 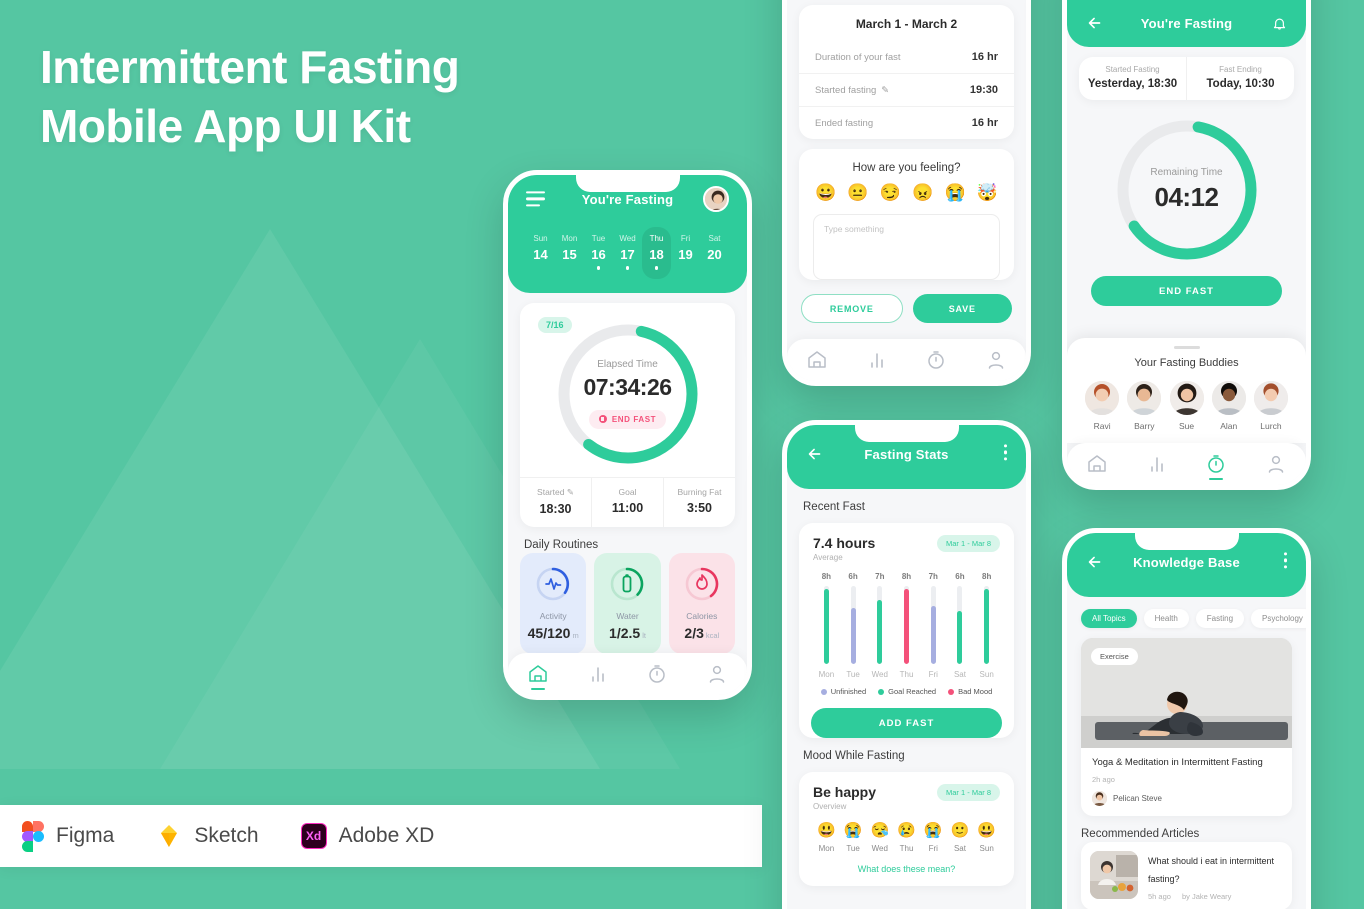 What do you see at coordinates (699, 491) in the screenshot?
I see `stat-burning-fat-label: Burning Fat` at bounding box center [699, 491].